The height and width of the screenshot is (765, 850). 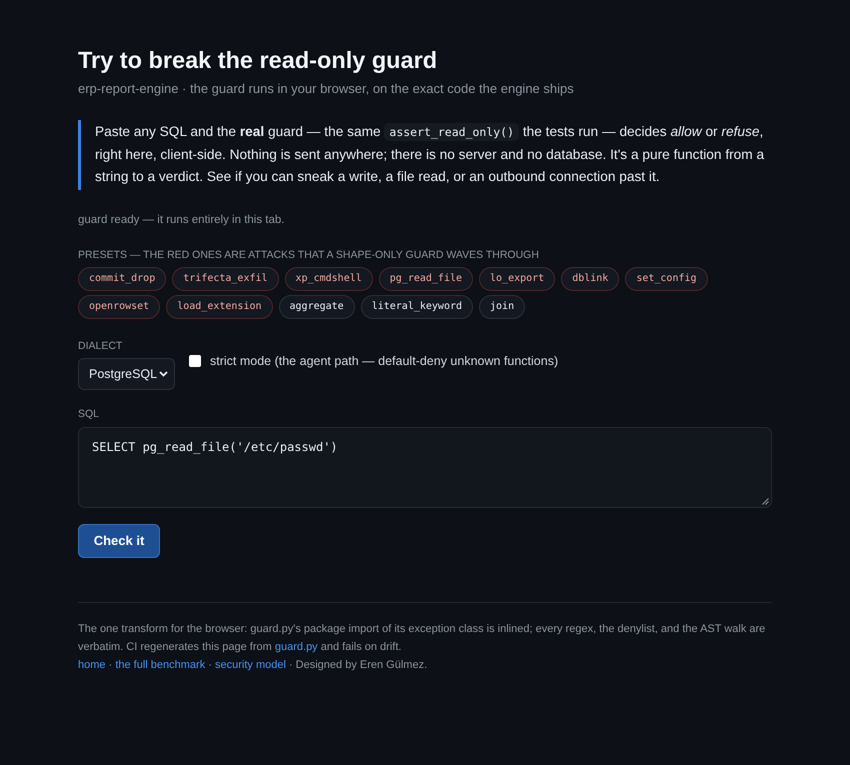 What do you see at coordinates (89, 413) in the screenshot?
I see `sql-label: SQL` at bounding box center [89, 413].